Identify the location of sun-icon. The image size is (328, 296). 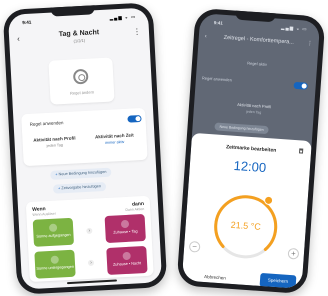
(53, 227).